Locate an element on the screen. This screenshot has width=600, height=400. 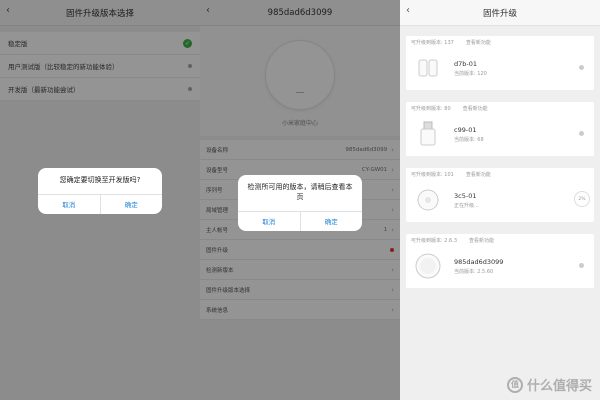
available-version: 可升级到版本: 80 is located at coordinates (431, 109).